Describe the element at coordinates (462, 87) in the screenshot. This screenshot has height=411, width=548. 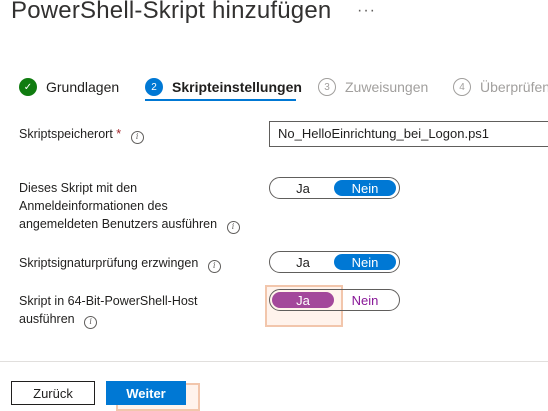
I see `step-number: 4` at that location.